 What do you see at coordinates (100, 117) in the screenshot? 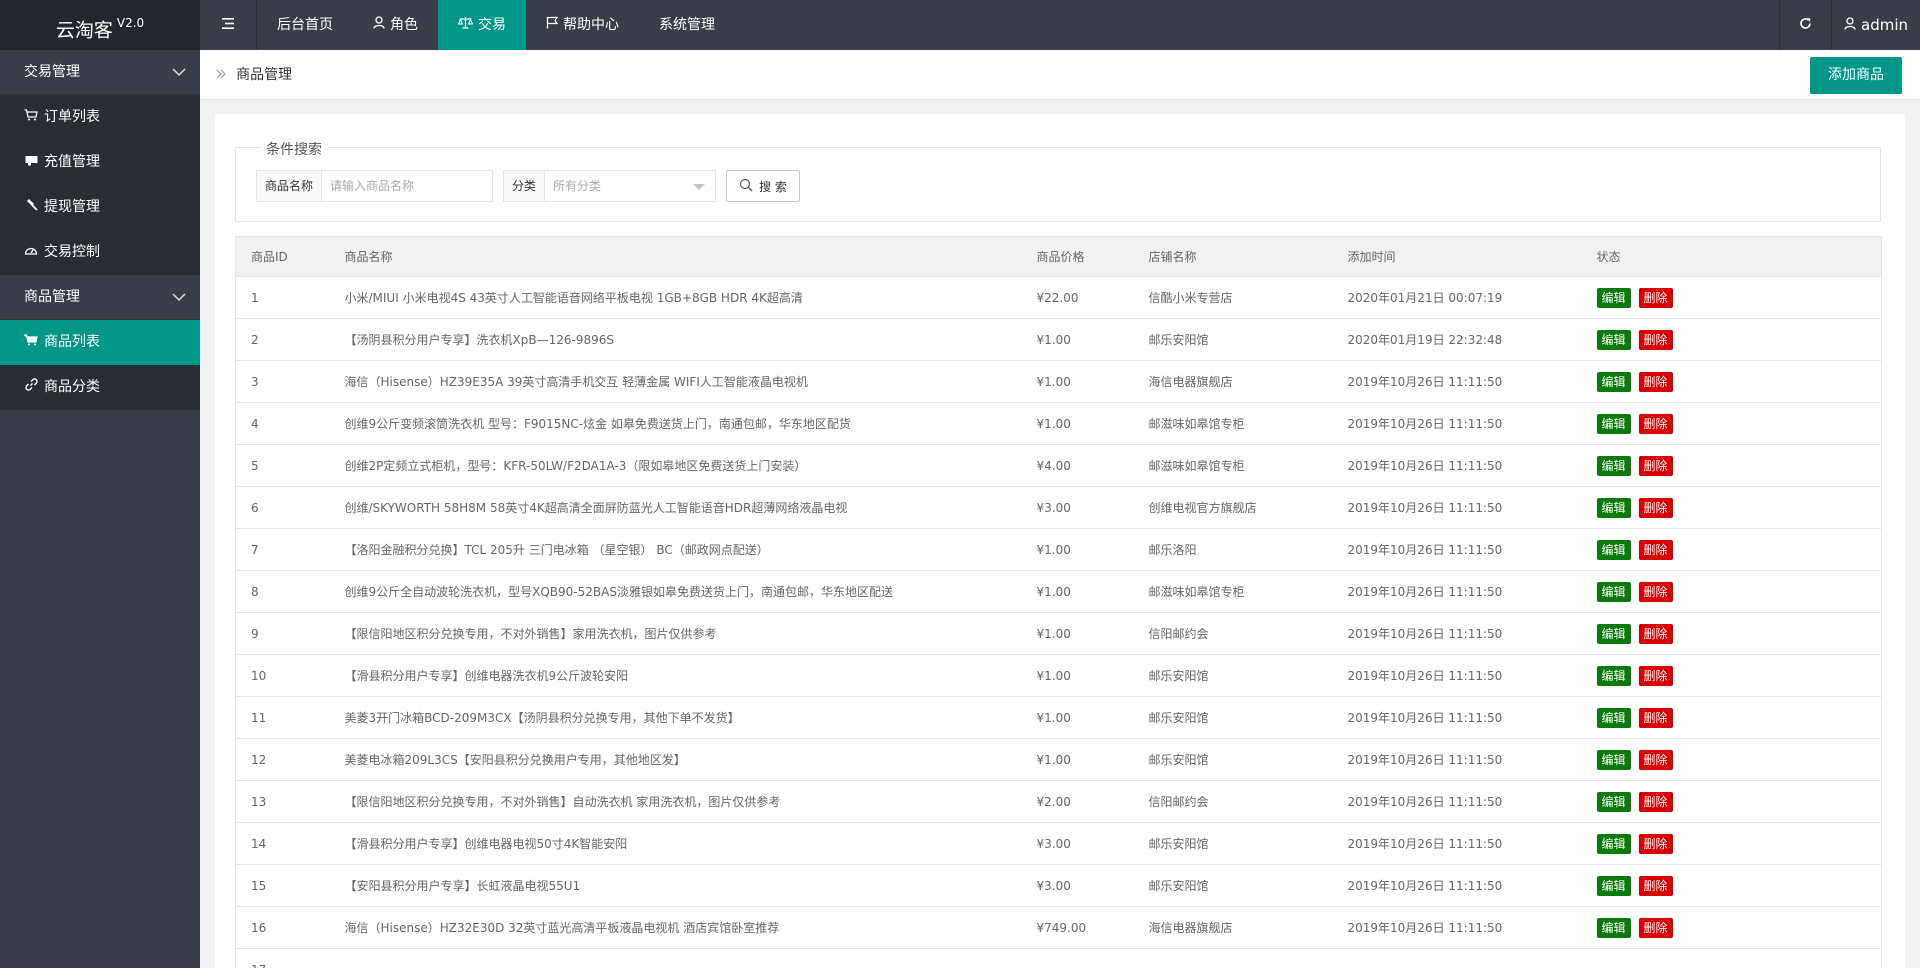
I see `sidebar-item-orders: 订单列表` at bounding box center [100, 117].